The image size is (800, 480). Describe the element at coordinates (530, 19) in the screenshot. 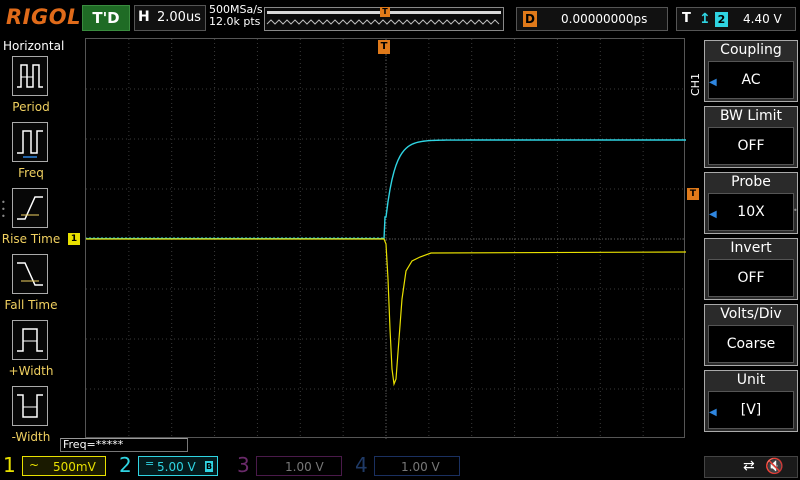

I see `delay-label: D` at that location.